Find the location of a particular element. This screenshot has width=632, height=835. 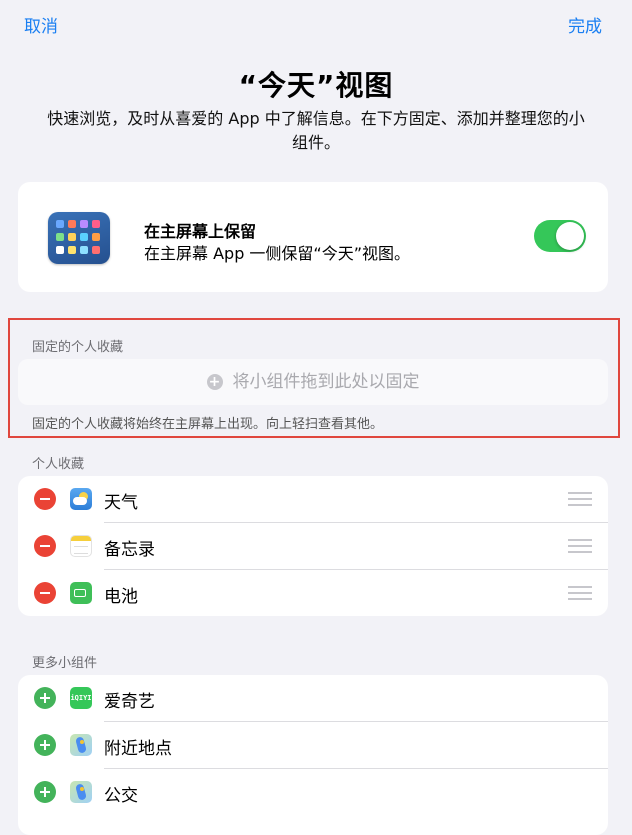

item-label: 公交 is located at coordinates (121, 796).